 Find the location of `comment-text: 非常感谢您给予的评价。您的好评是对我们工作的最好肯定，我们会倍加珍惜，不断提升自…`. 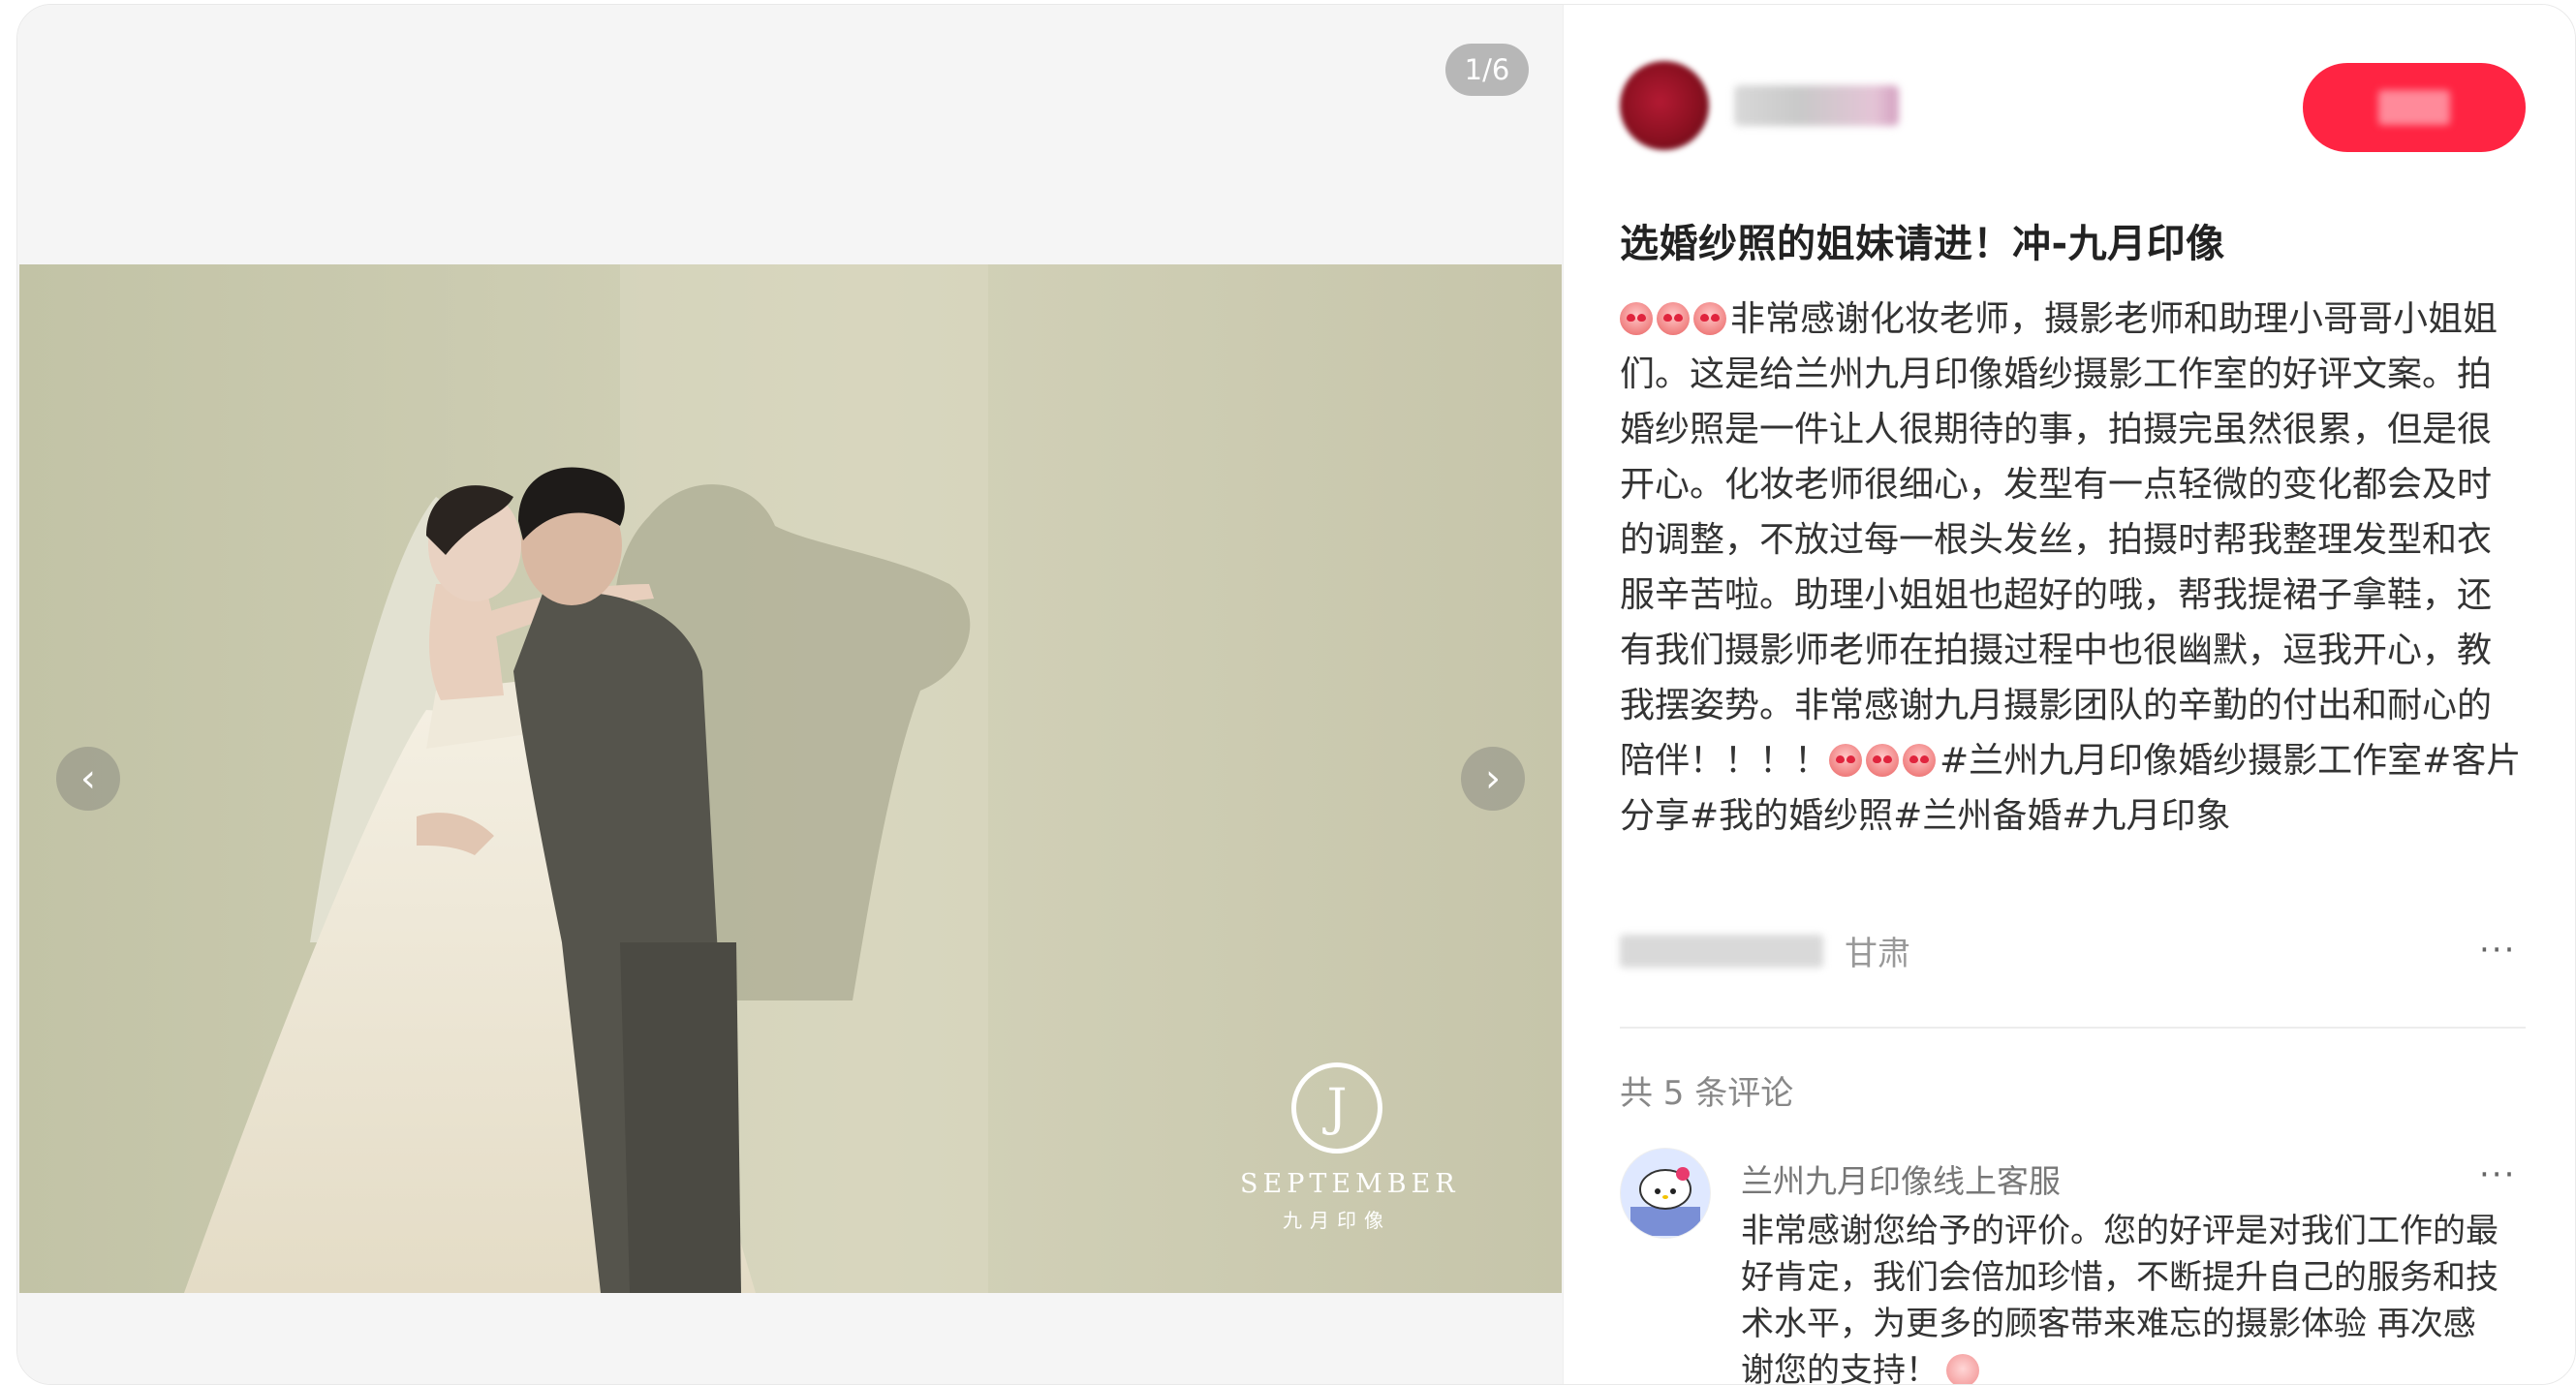

comment-text: 非常感谢您给予的评价。您的好评是对我们工作的最好肯定，我们会倍加珍惜，不断提升自… is located at coordinates (2123, 1297).